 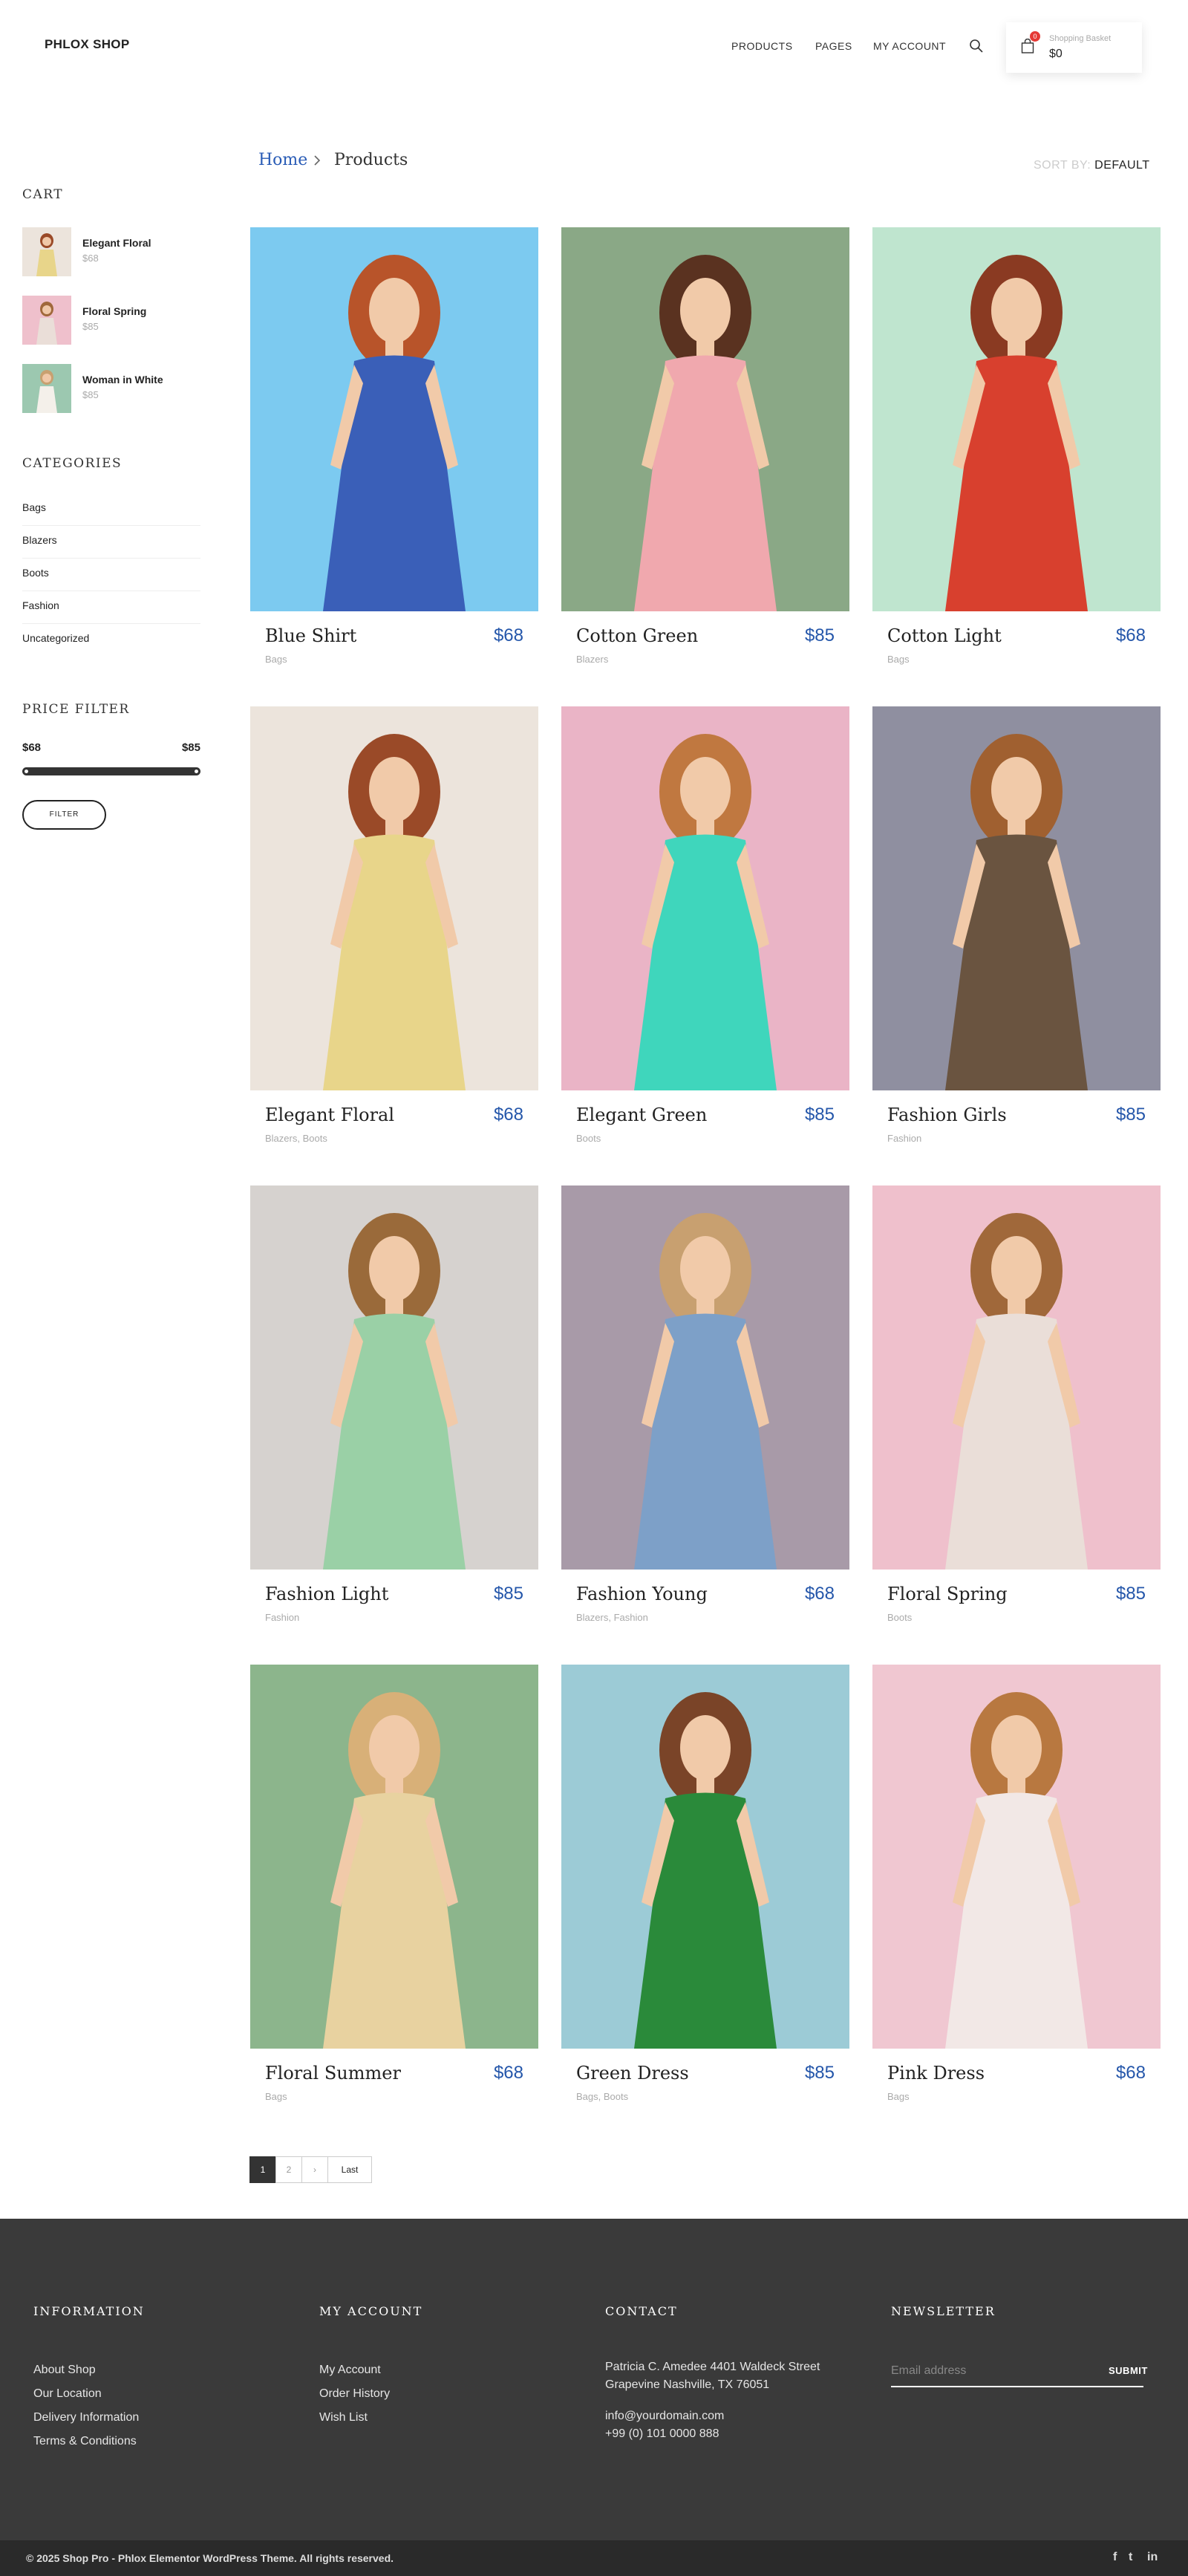 What do you see at coordinates (762, 46) in the screenshot?
I see `nav-products: PRODUCTS` at bounding box center [762, 46].